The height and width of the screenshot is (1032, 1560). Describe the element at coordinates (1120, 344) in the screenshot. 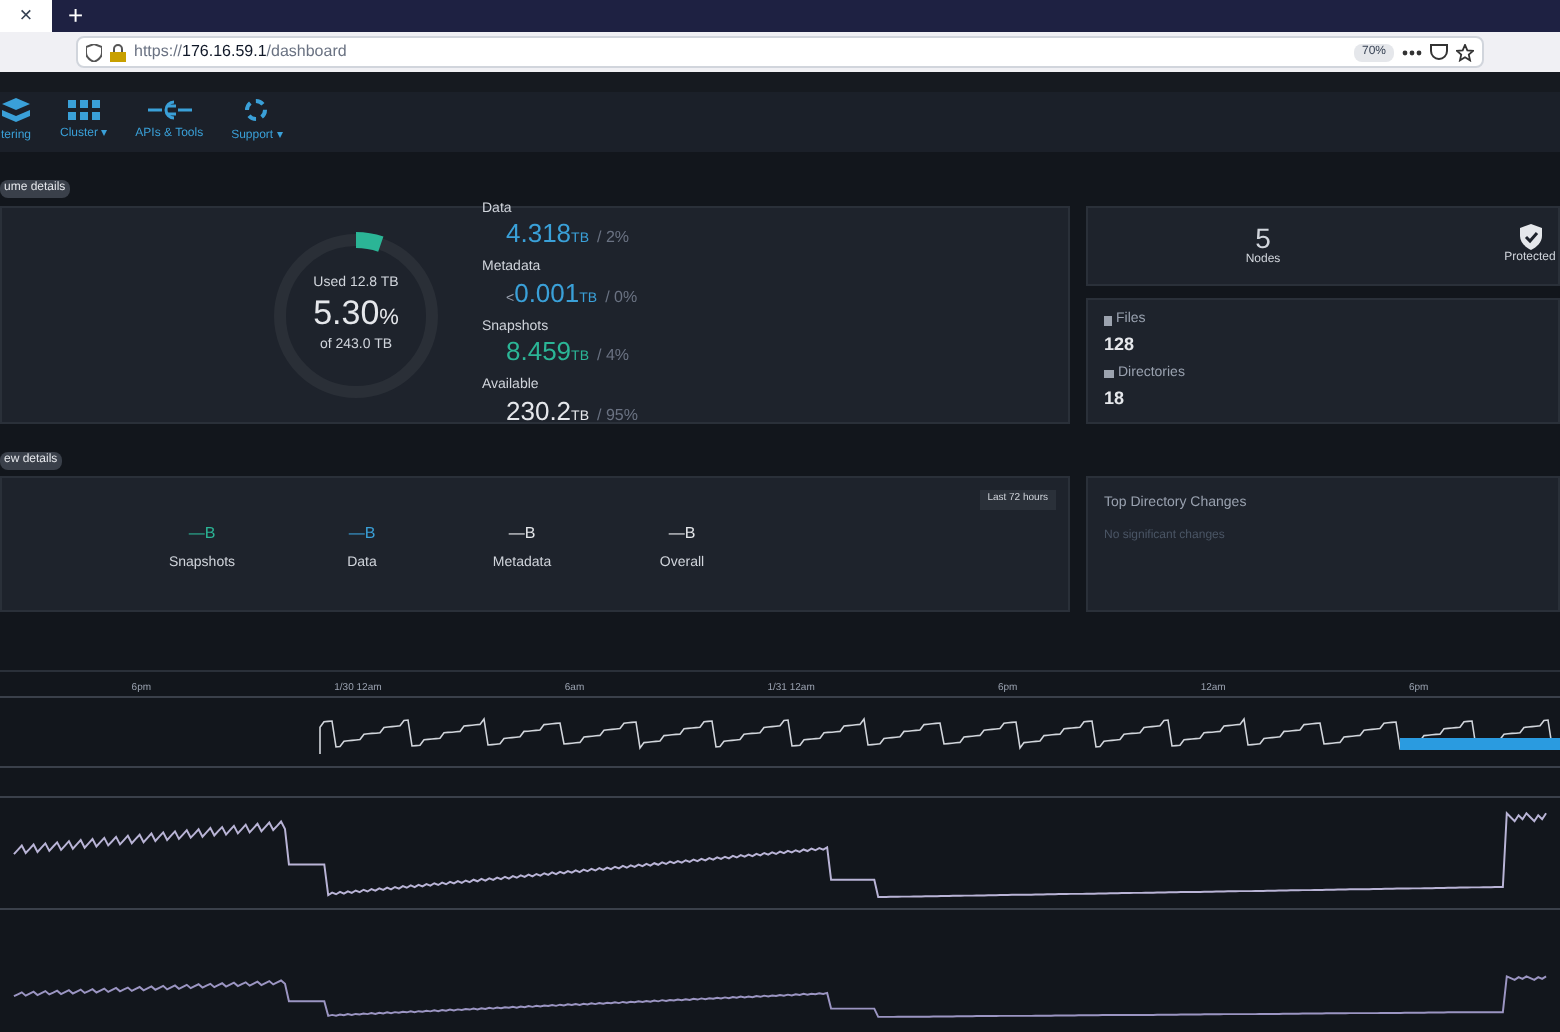

I see `files-count: 128` at that location.